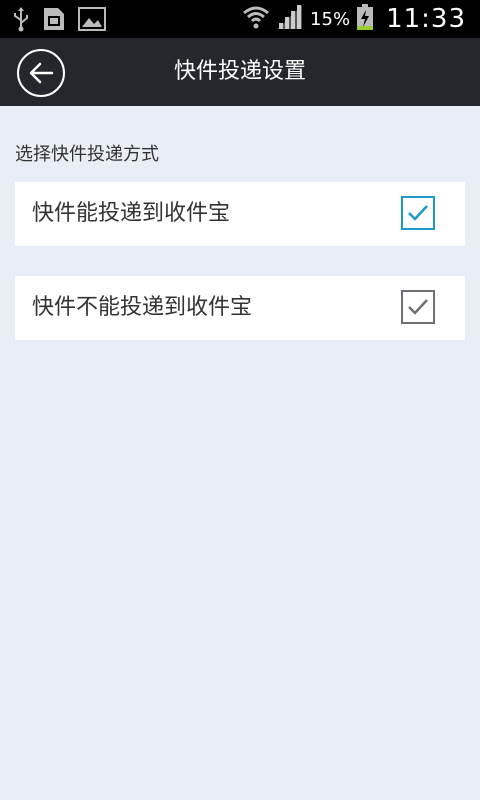 The height and width of the screenshot is (800, 480). I want to click on option-deliverable: 快件能投递到收件宝, so click(240, 214).